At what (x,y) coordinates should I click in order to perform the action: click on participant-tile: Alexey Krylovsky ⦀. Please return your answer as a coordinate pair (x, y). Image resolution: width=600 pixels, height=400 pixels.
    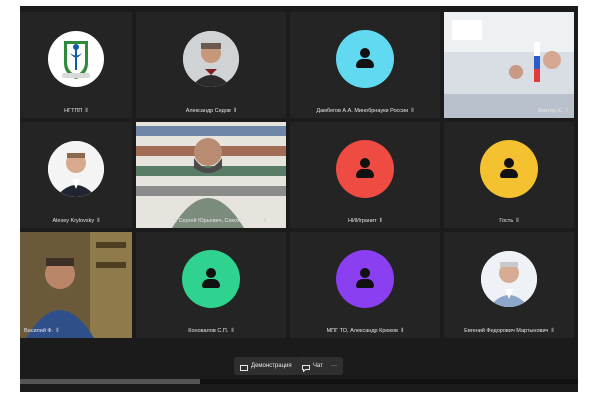
    Looking at the image, I should click on (76, 175).